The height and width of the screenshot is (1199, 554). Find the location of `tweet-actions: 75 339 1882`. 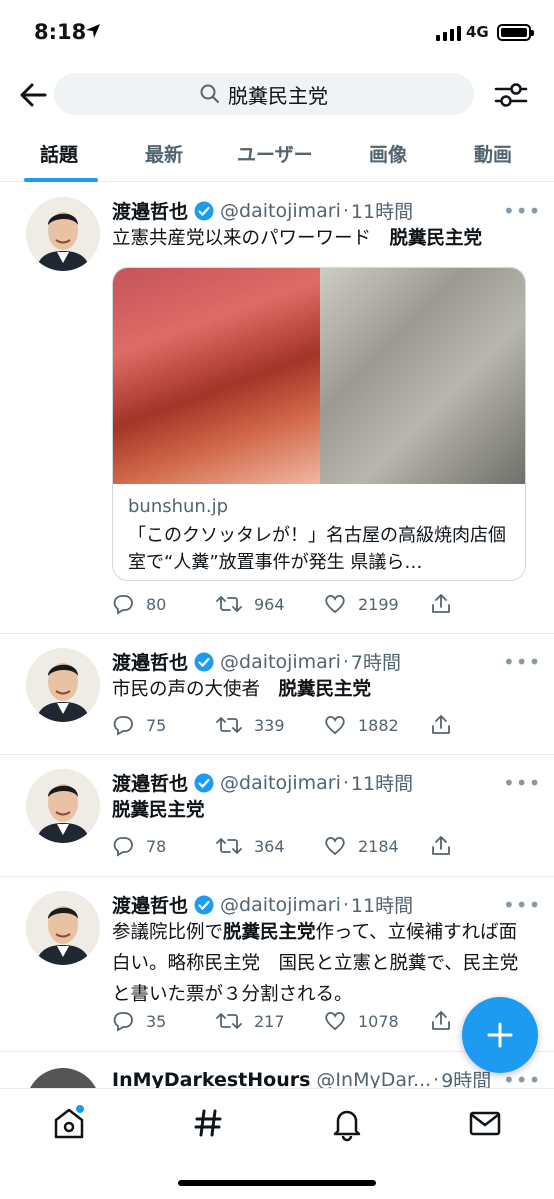

tweet-actions: 75 339 1882 is located at coordinates (322, 727).